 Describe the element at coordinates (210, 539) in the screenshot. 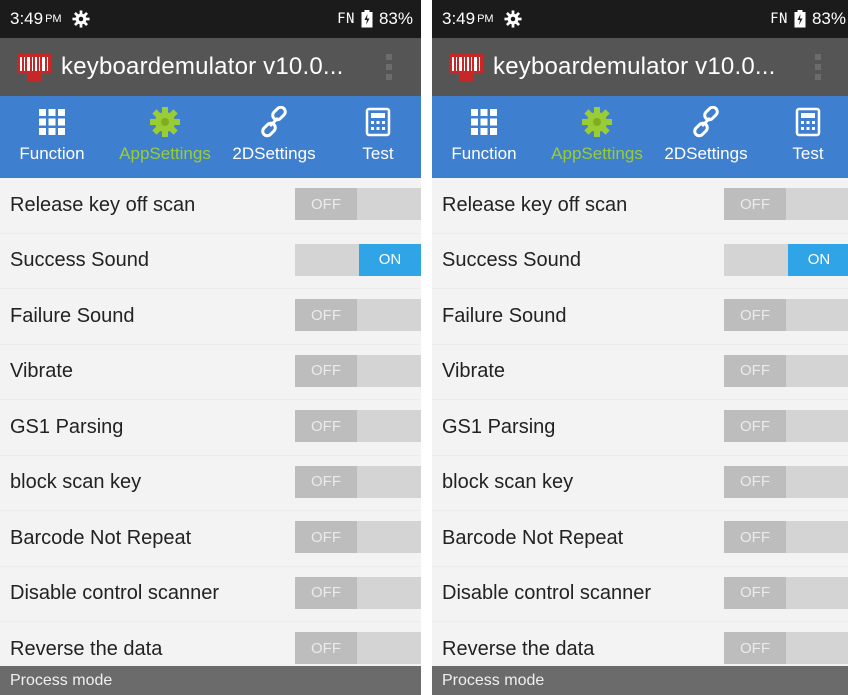

I see `setting-row-barcode-not-repeat: Barcode Not Repeat OFF` at that location.